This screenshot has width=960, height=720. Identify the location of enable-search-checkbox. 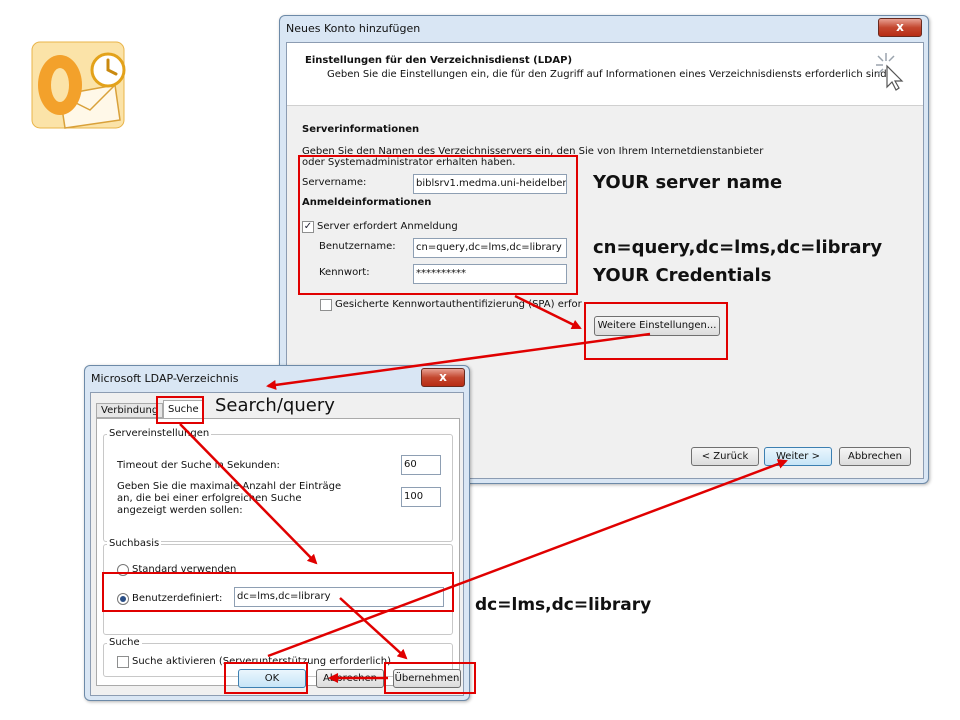
(123, 662).